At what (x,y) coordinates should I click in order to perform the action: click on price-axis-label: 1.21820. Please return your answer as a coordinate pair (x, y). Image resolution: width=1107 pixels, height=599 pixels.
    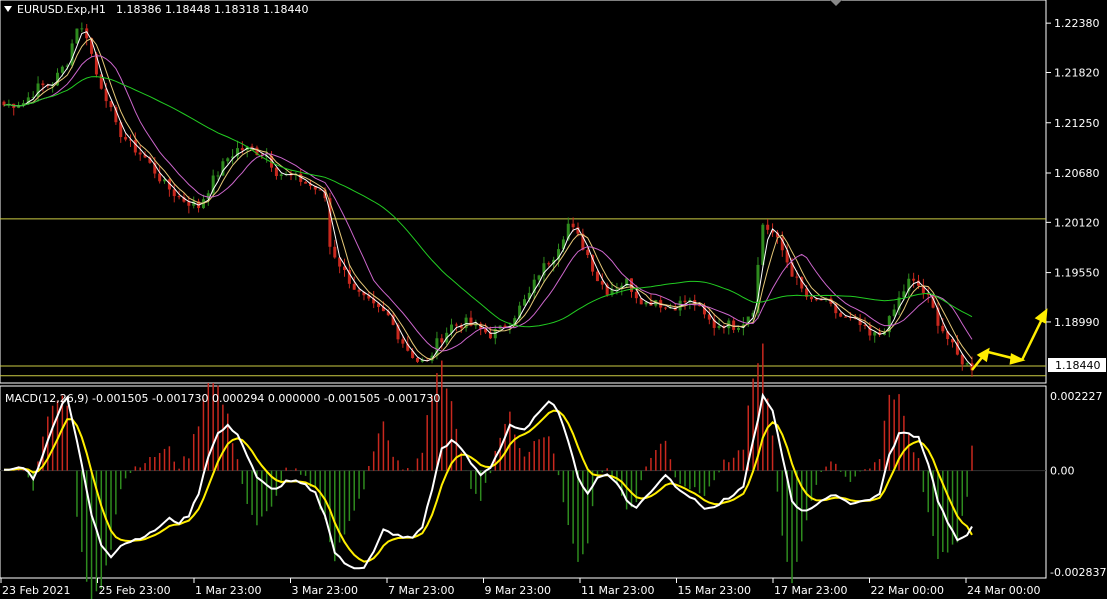
    Looking at the image, I should click on (1077, 73).